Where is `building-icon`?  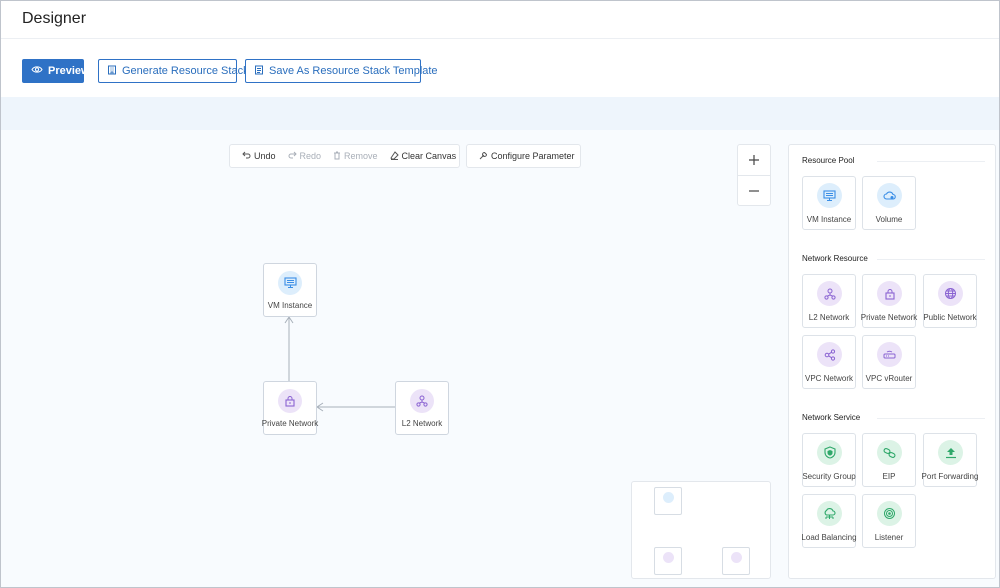 building-icon is located at coordinates (112, 71).